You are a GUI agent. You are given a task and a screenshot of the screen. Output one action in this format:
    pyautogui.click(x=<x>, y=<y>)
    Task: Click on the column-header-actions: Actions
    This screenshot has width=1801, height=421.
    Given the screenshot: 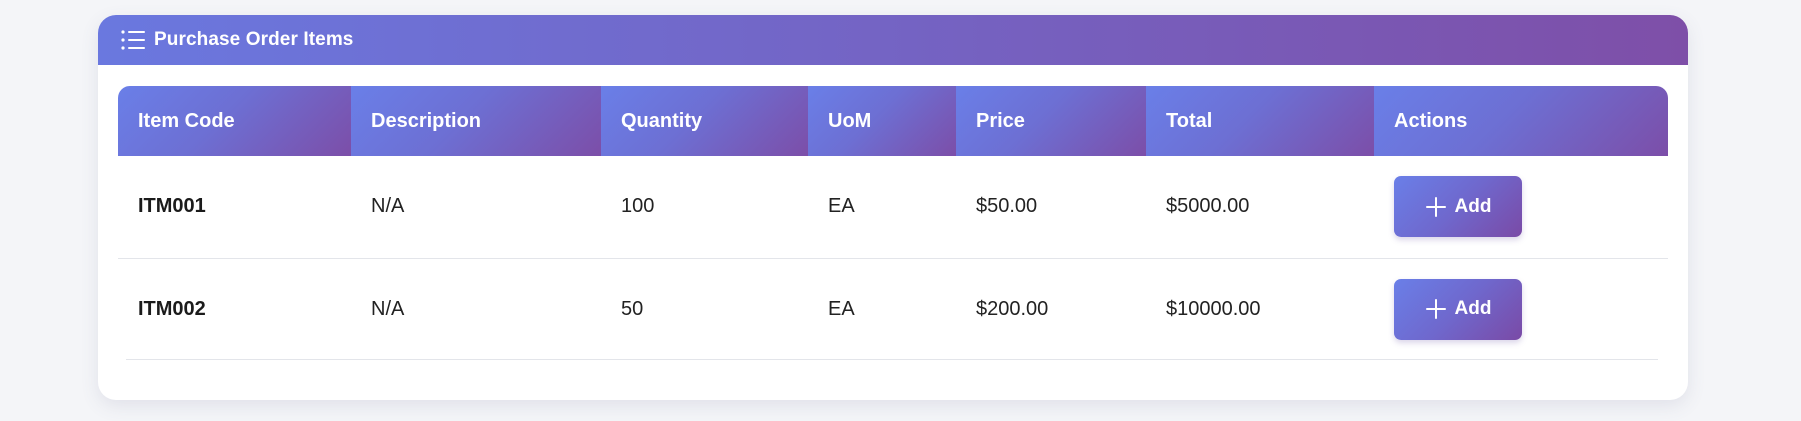 What is the action you would take?
    pyautogui.click(x=1521, y=121)
    